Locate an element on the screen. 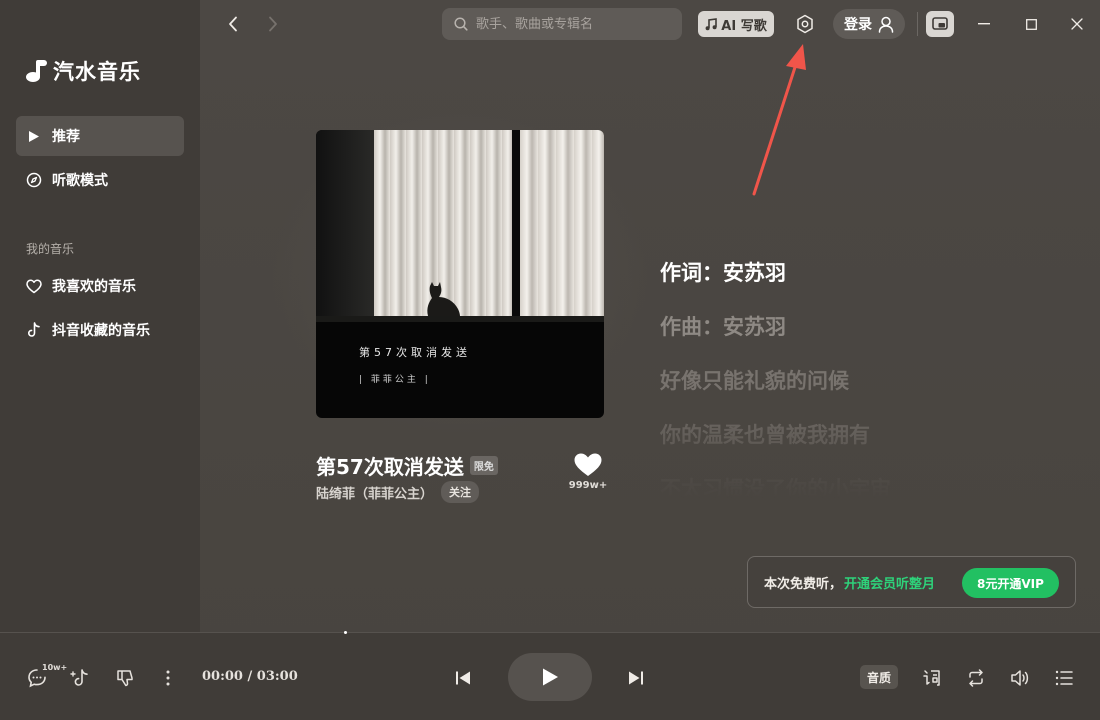 The width and height of the screenshot is (1100, 720). lyric-line: 作词：安苏羽 is located at coordinates (870, 285).